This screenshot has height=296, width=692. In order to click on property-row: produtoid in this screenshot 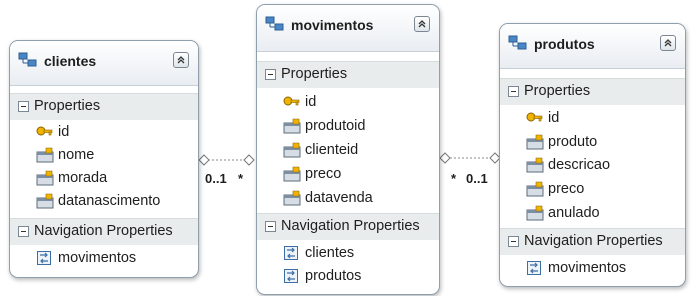, I will do `click(348, 126)`.